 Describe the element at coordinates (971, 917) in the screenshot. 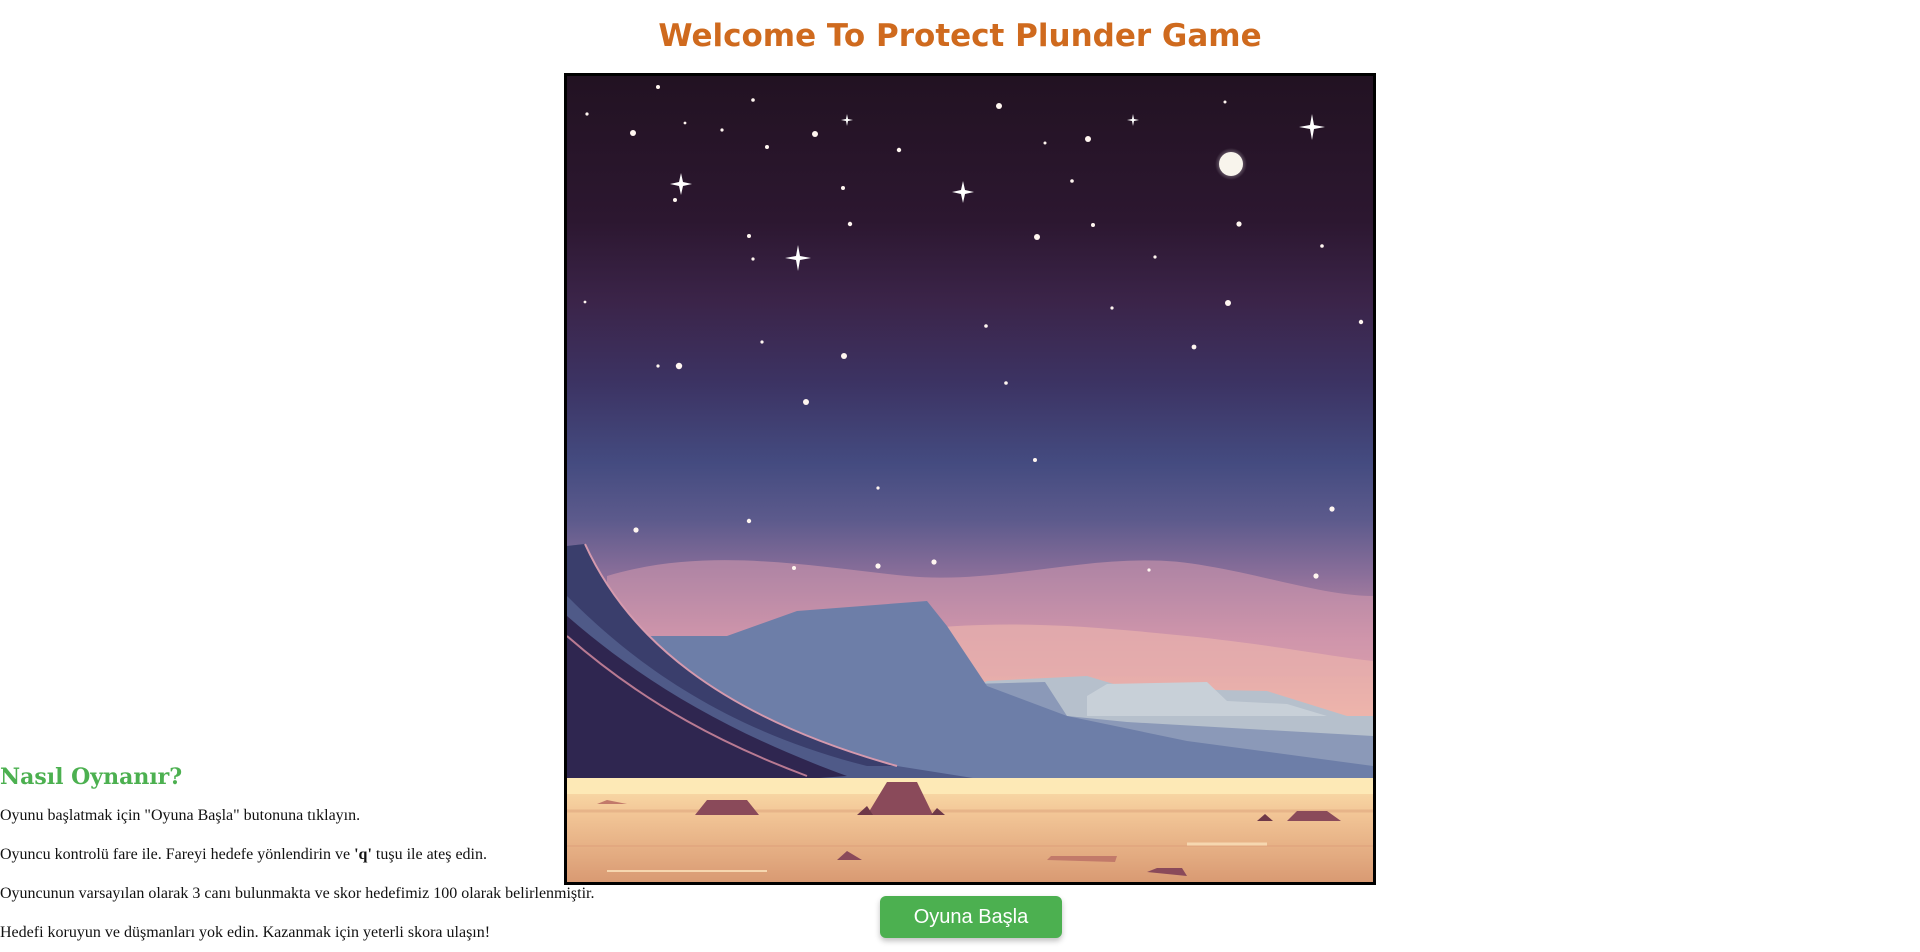

I see `start-game-button: Oyuna Başla` at that location.